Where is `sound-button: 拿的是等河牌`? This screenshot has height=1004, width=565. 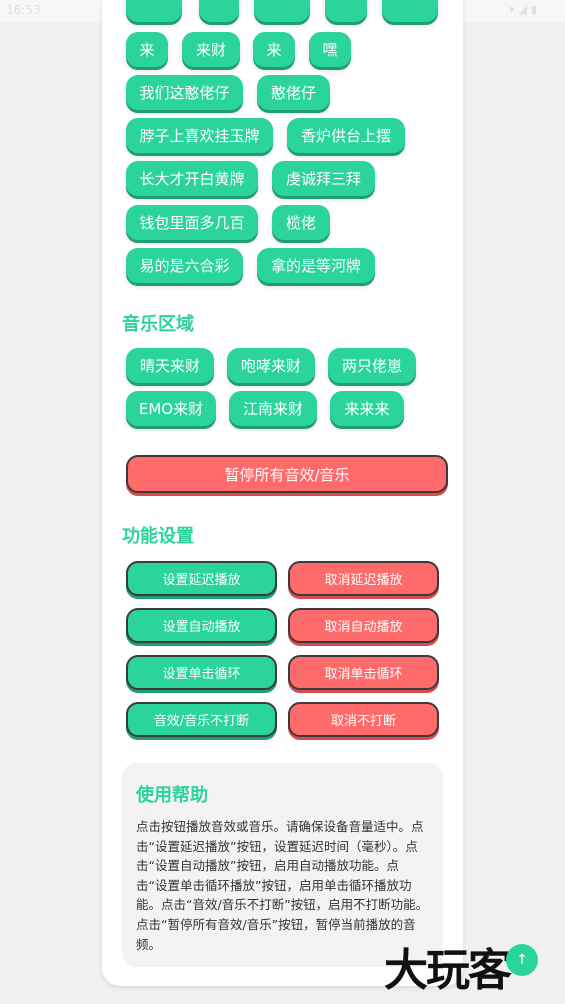 sound-button: 拿的是等河牌 is located at coordinates (316, 265).